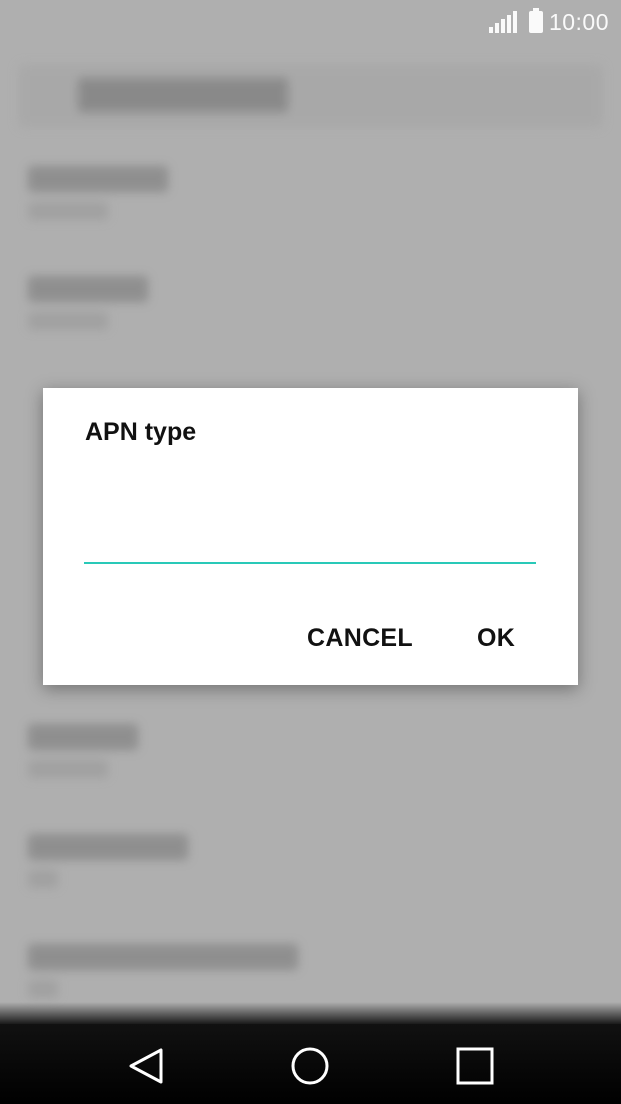 Image resolution: width=621 pixels, height=1104 pixels. I want to click on dialog-title: APN type, so click(141, 432).